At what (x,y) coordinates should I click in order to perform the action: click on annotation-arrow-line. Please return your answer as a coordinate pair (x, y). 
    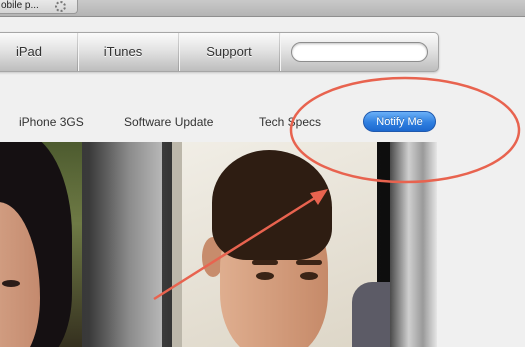
    Looking at the image, I should click on (236, 247).